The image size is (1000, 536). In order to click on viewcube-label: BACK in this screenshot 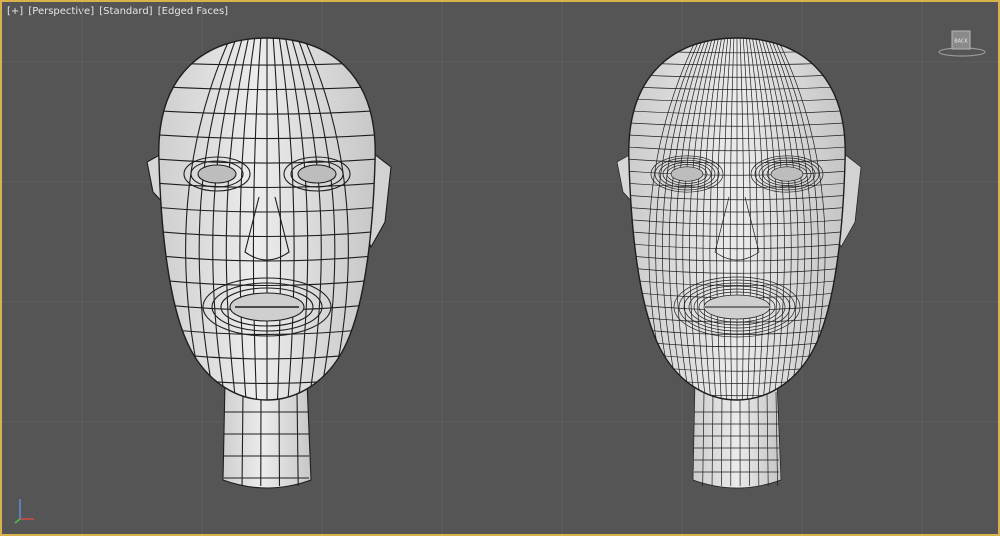, I will do `click(961, 42)`.